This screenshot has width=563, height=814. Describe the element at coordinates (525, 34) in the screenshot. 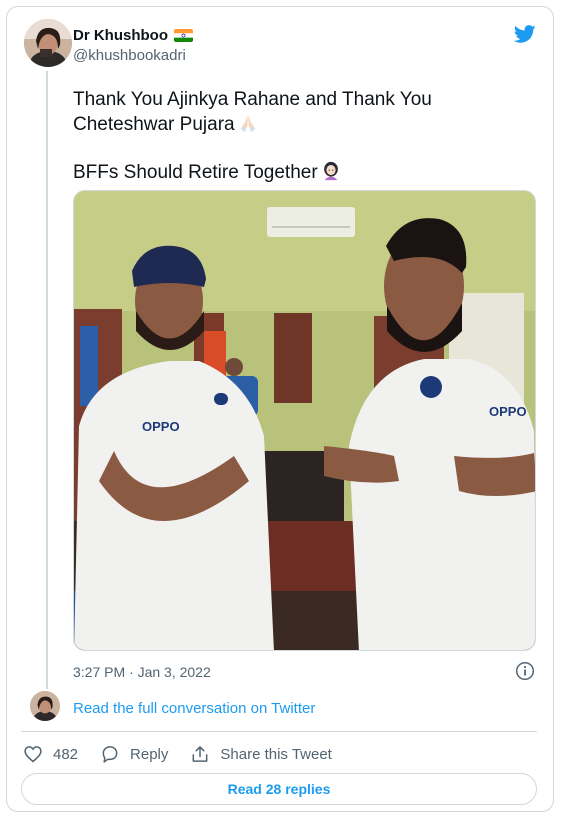

I see `twitter-bird-icon` at that location.